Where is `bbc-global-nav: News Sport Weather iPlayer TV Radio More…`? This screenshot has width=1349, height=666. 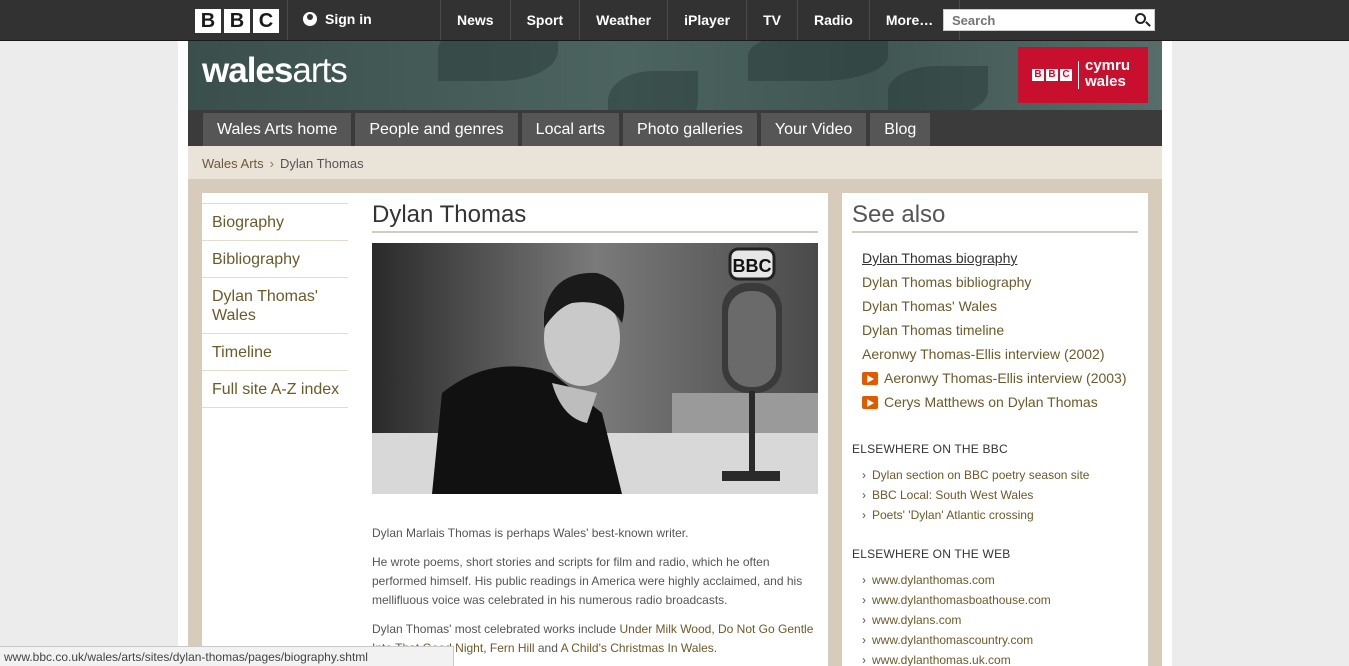 bbc-global-nav: News Sport Weather iPlayer TV Radio More… is located at coordinates (700, 20).